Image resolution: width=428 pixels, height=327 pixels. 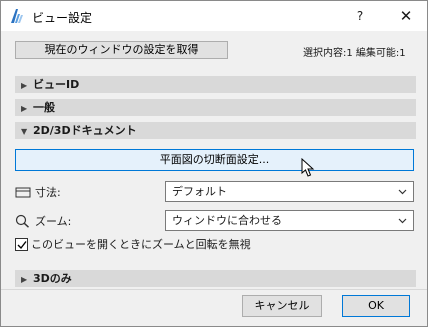 I want to click on zoom-select-value: ウィンドウに合わせる, so click(x=227, y=220).